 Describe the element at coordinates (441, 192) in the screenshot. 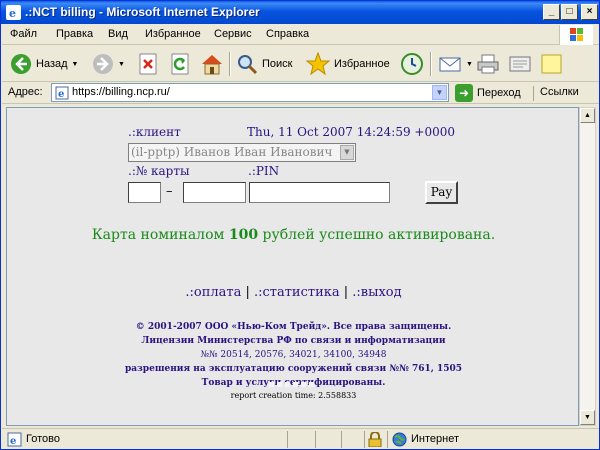

I see `pay-button: Pay` at that location.